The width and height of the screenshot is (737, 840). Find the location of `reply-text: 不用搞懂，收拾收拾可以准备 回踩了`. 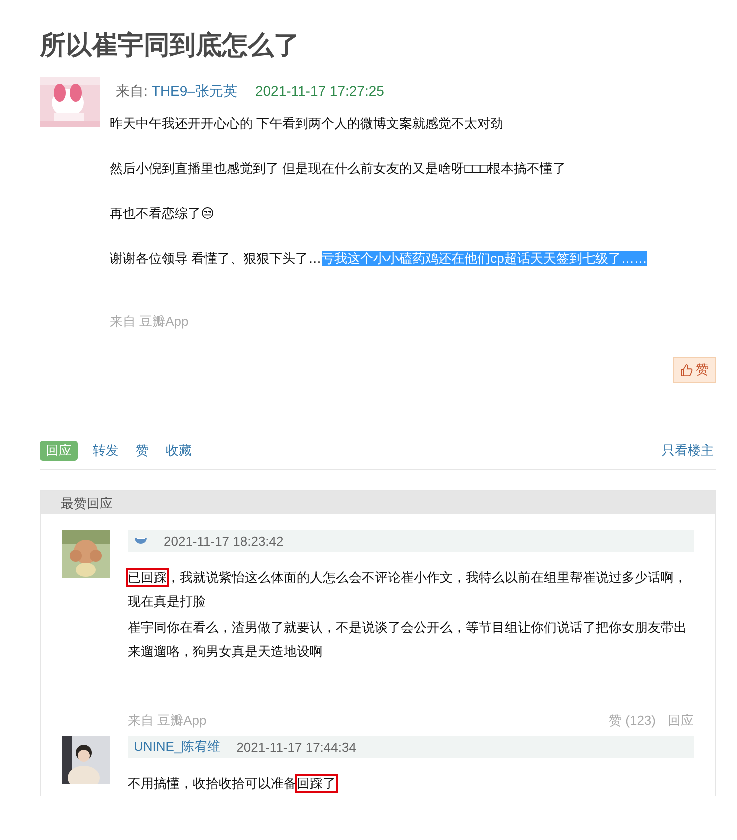

reply-text: 不用搞懂，收拾收拾可以准备 回踩了 is located at coordinates (232, 784).